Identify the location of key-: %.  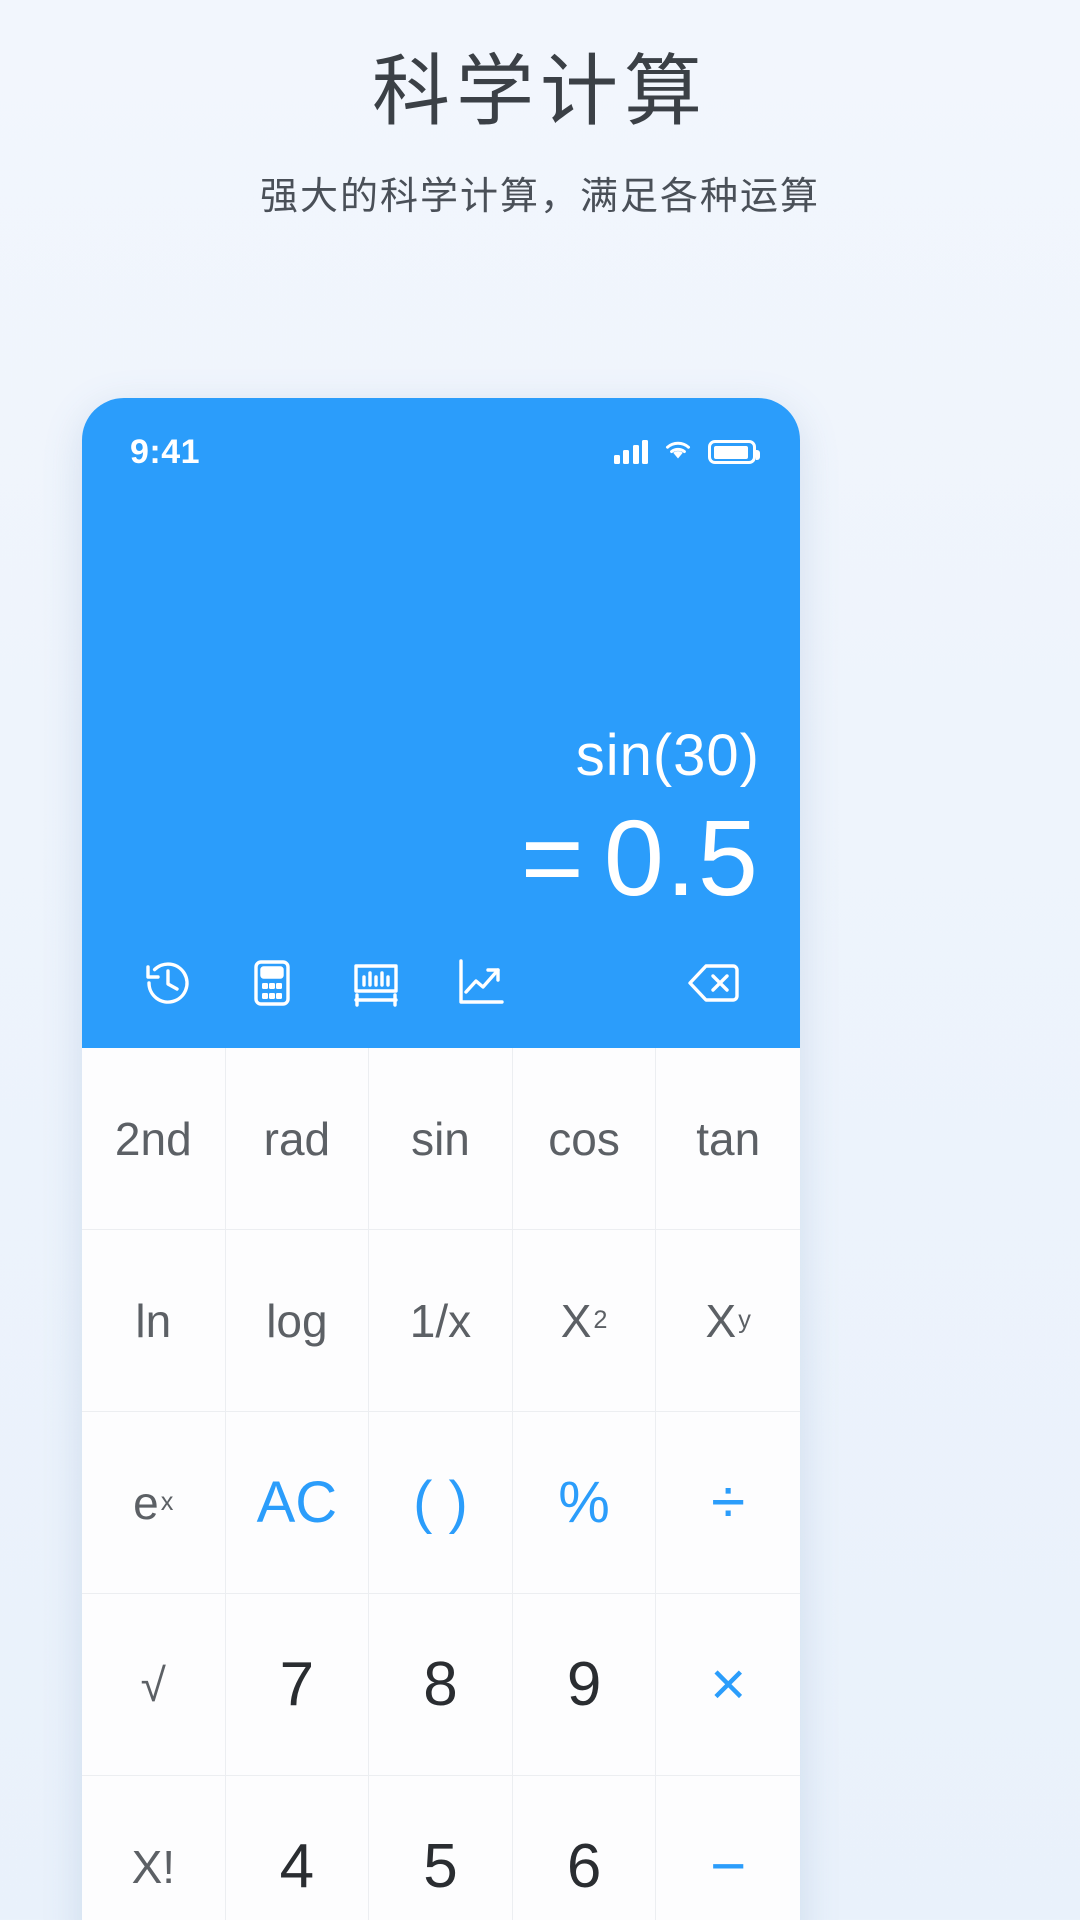
(584, 1503).